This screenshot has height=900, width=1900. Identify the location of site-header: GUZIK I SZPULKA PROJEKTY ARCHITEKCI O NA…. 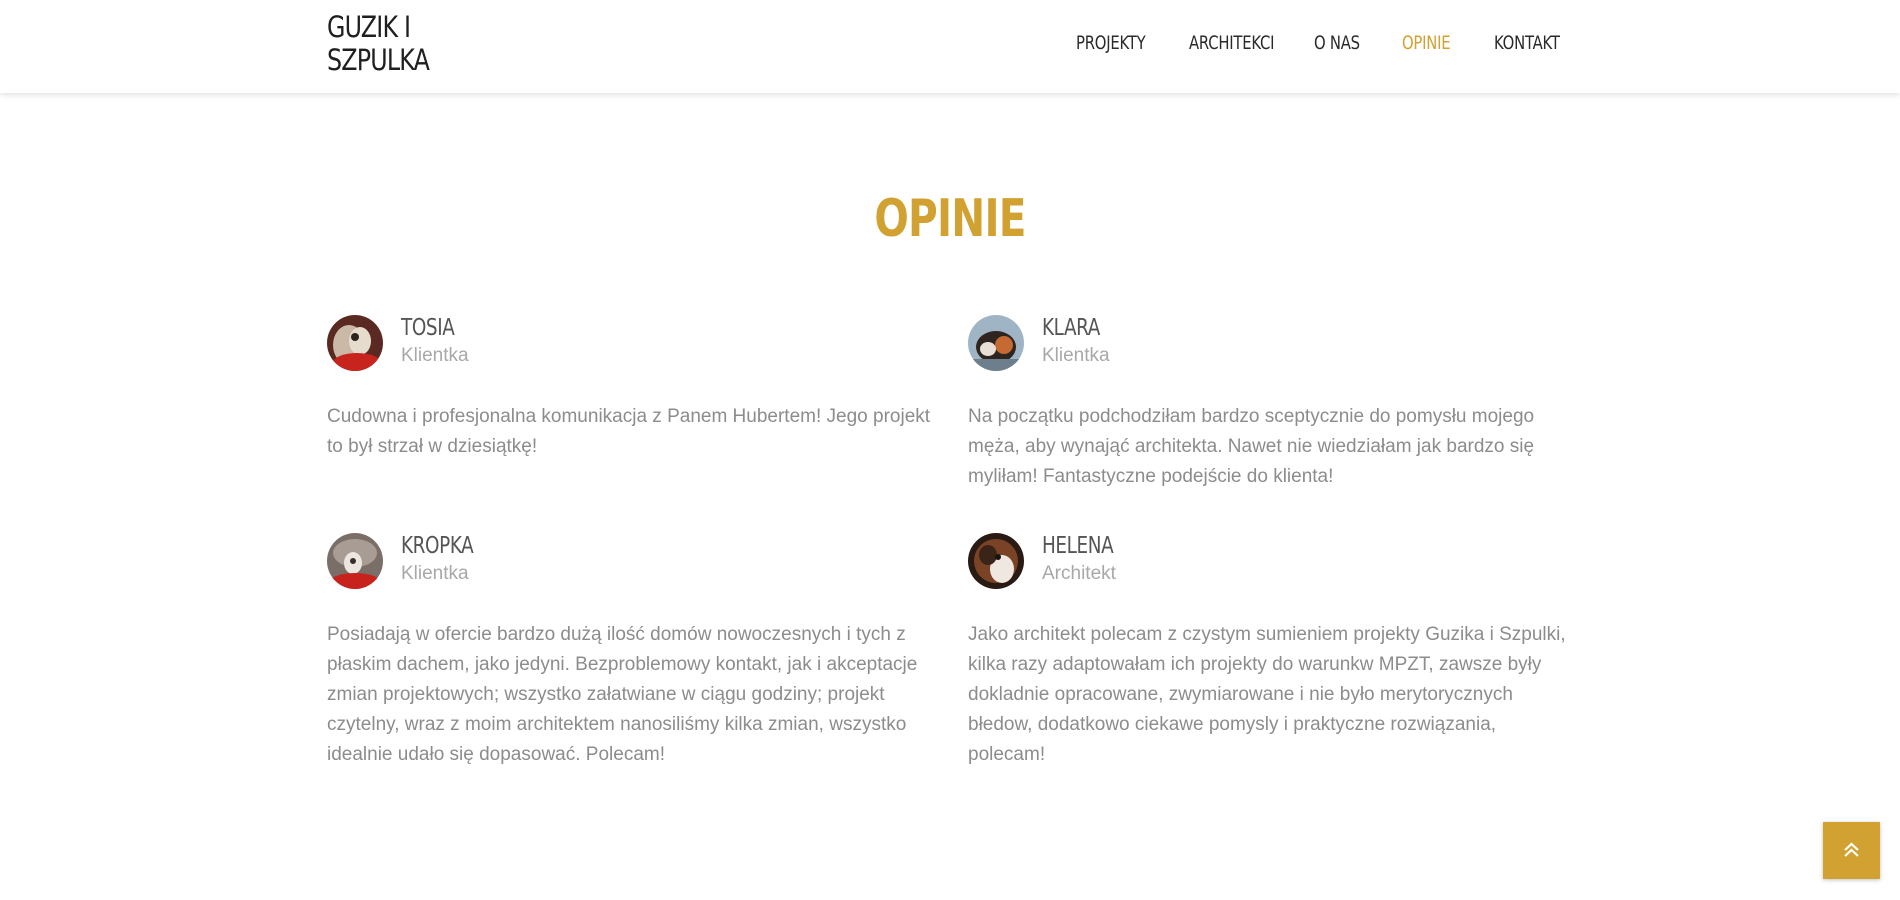
(950, 46).